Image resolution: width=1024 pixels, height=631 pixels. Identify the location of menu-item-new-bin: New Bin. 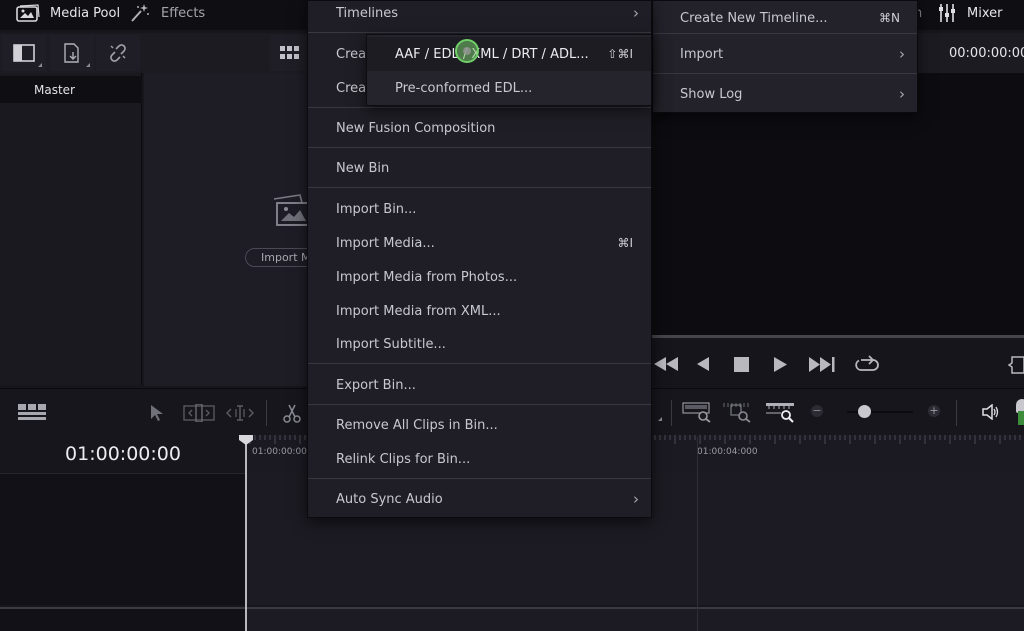
(479, 168).